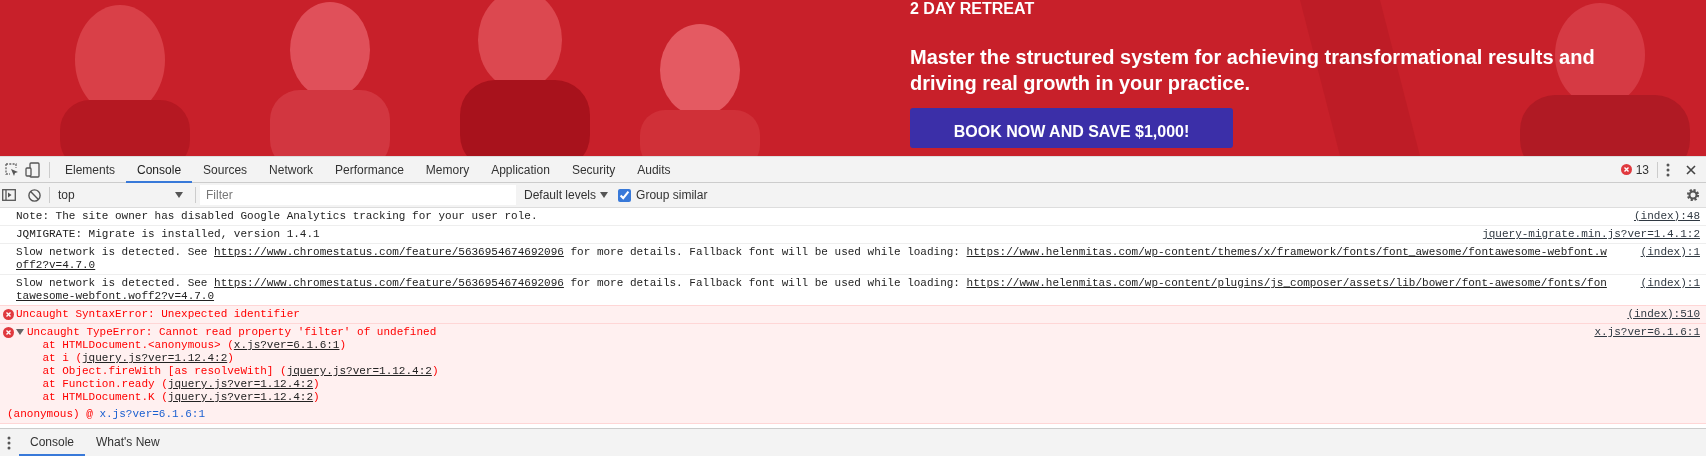 Image resolution: width=1706 pixels, height=456 pixels. I want to click on devtools-tab: Elements, so click(90, 169).